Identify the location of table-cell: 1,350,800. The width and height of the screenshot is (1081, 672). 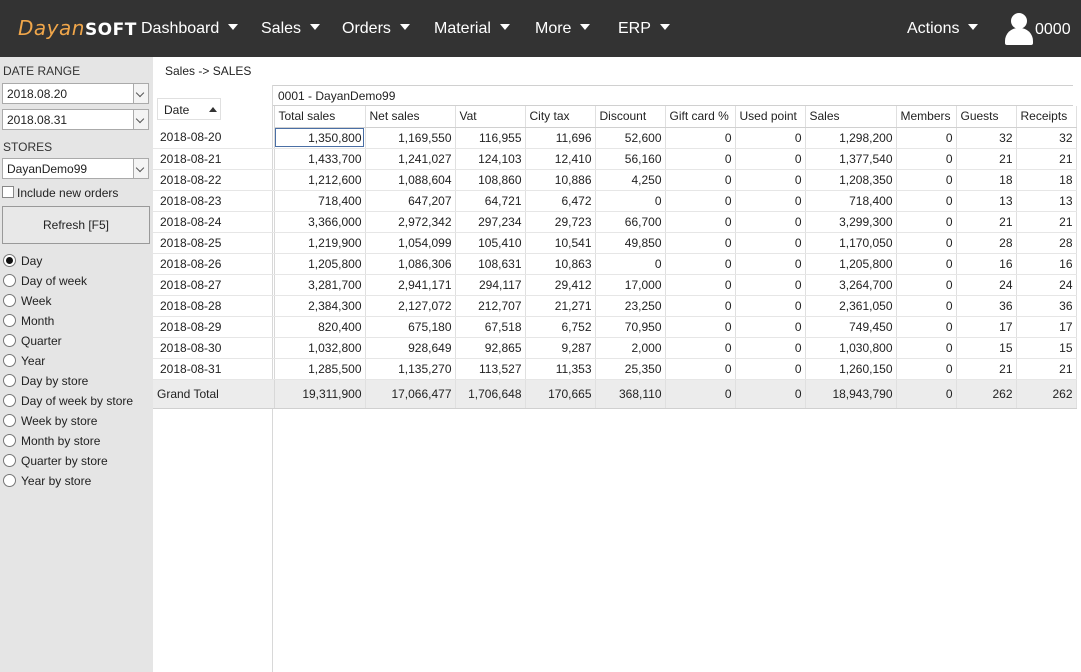
(320, 138).